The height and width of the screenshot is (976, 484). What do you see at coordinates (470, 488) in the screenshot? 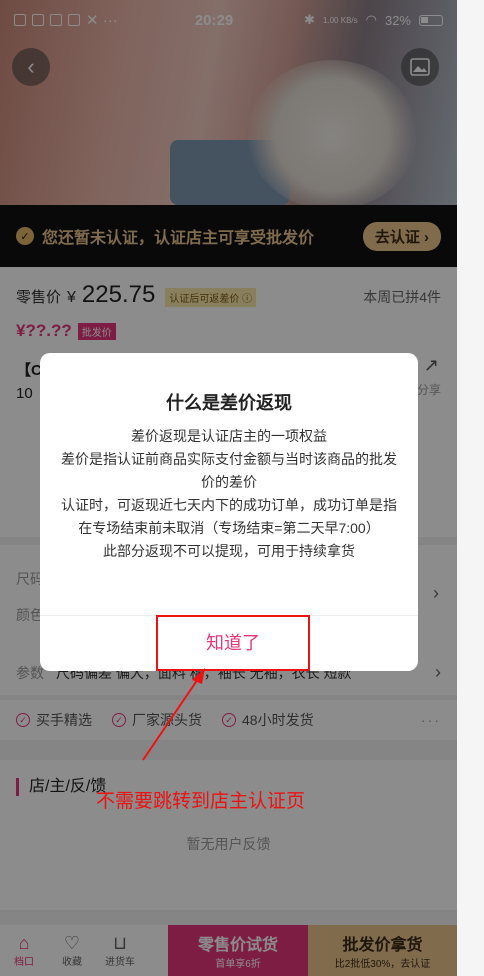
I see `page-margin` at bounding box center [470, 488].